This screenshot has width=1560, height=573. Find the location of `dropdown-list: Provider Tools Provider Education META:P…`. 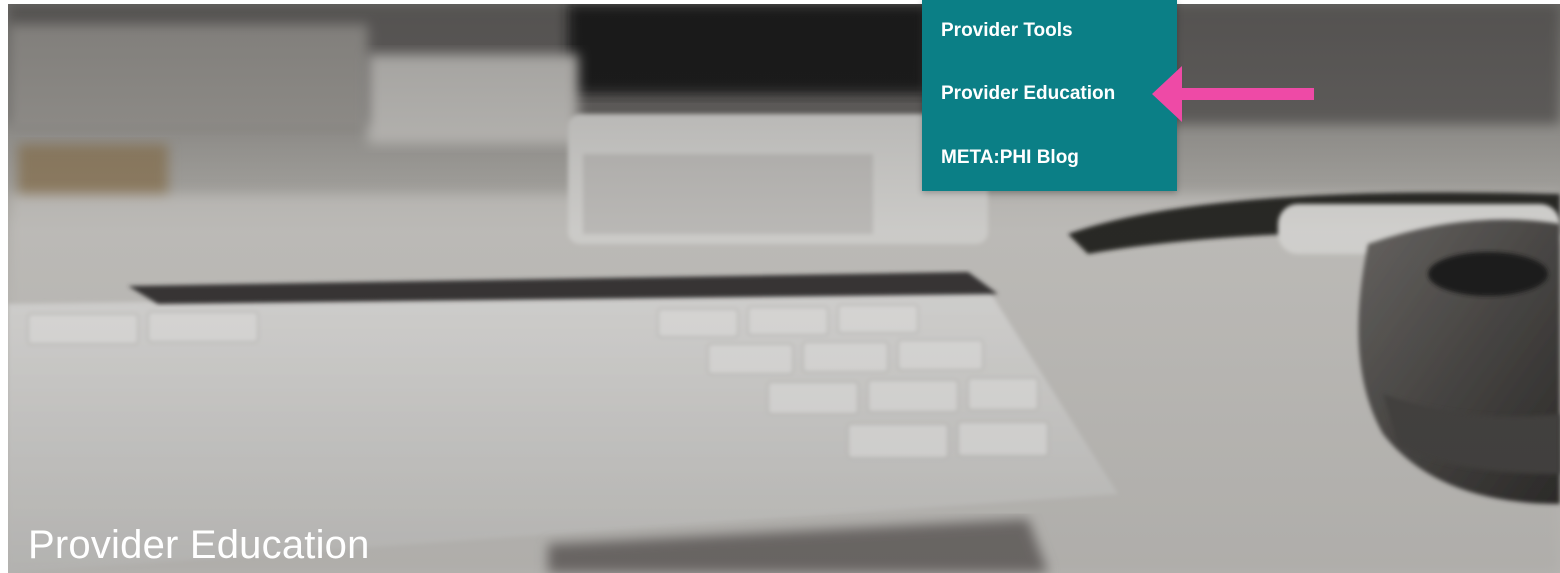

dropdown-list: Provider Tools Provider Education META:P… is located at coordinates (1049, 95).